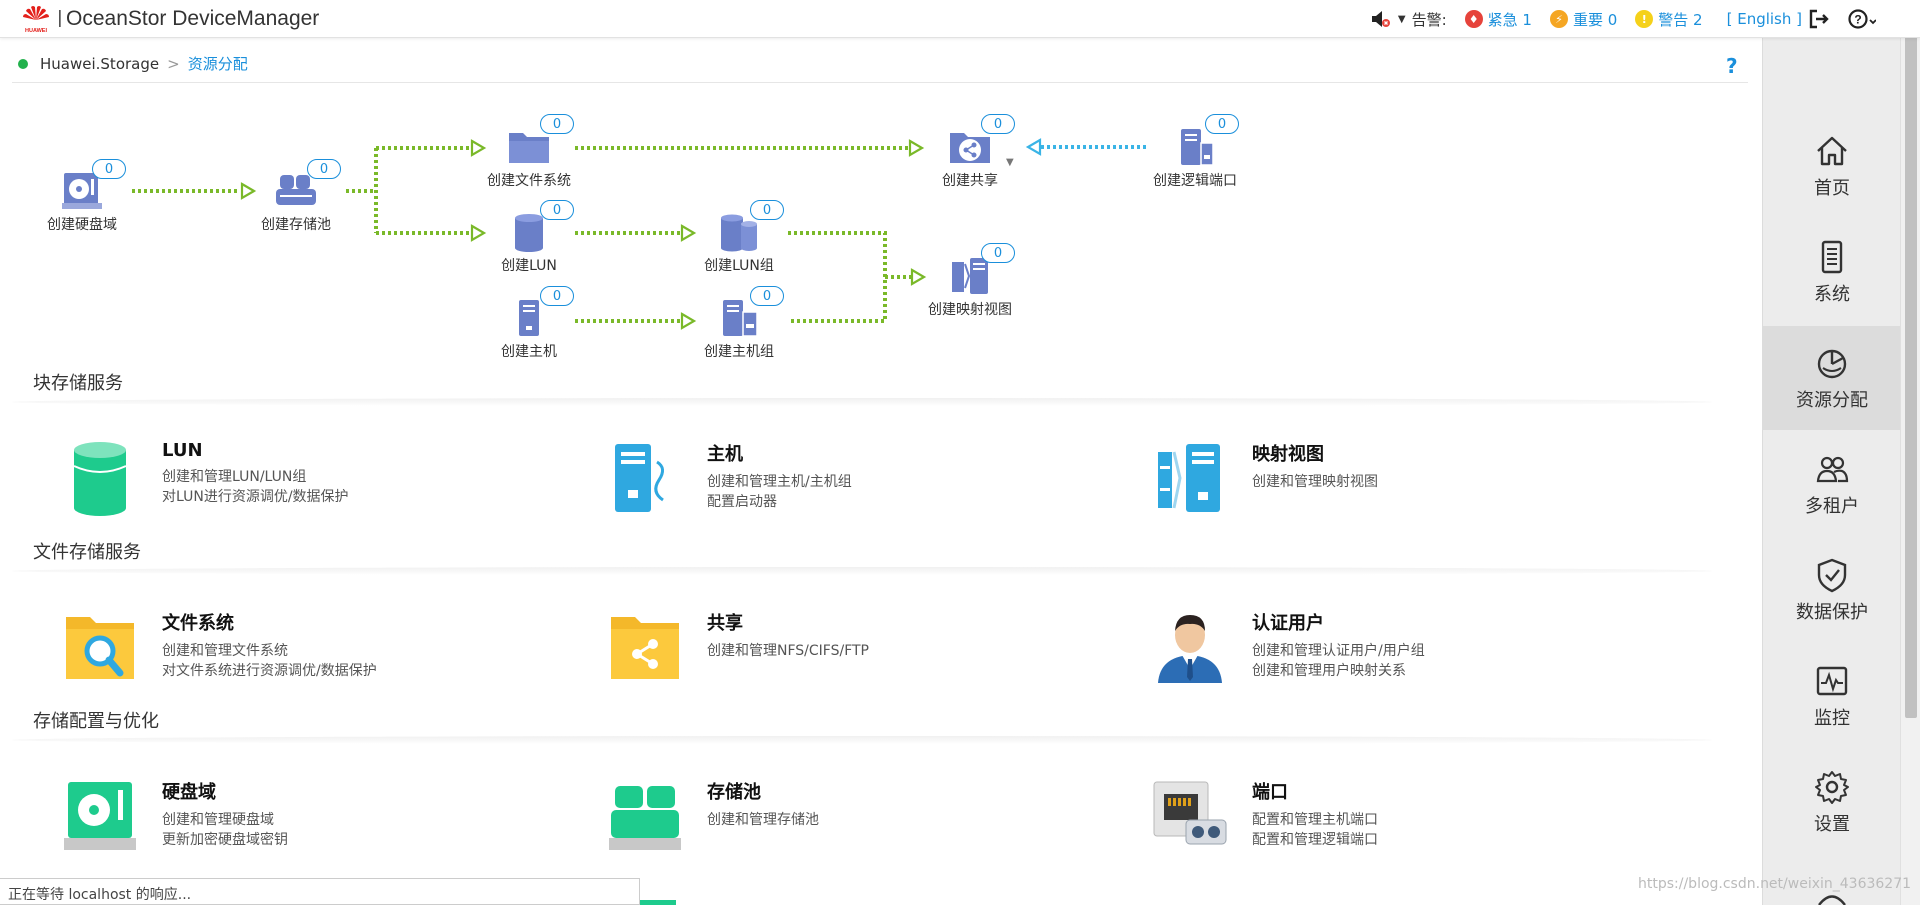 Image resolution: width=1920 pixels, height=905 pixels. What do you see at coordinates (639, 234) in the screenshot?
I see `workflow-connectors` at bounding box center [639, 234].